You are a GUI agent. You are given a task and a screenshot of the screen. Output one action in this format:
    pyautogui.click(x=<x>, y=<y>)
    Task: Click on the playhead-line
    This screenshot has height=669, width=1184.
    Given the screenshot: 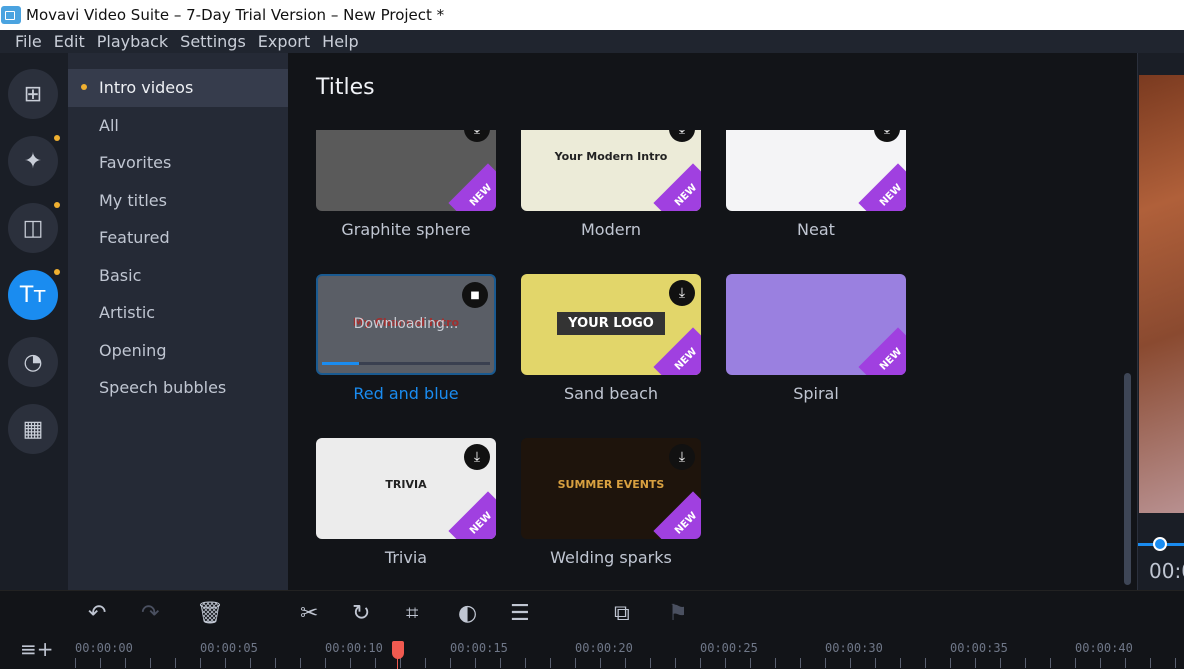 What is the action you would take?
    pyautogui.click(x=397, y=663)
    